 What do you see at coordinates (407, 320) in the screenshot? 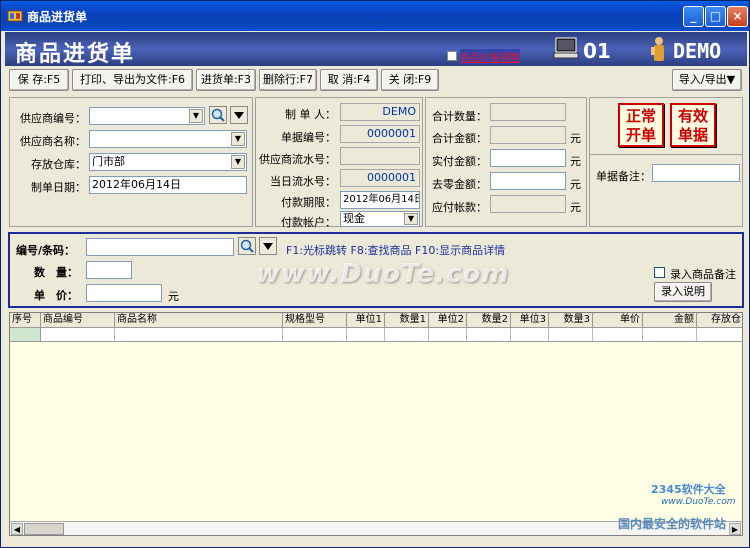
I see `column-header: 数量1` at bounding box center [407, 320].